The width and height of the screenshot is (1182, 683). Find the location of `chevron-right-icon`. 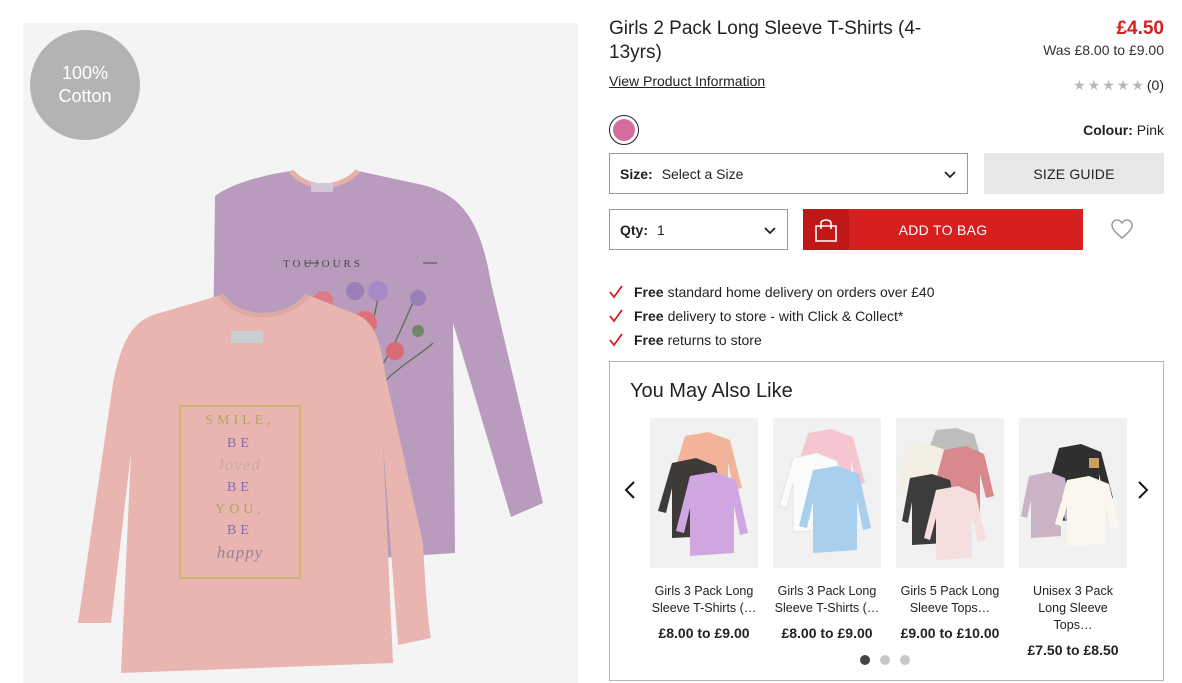

chevron-right-icon is located at coordinates (1143, 490).